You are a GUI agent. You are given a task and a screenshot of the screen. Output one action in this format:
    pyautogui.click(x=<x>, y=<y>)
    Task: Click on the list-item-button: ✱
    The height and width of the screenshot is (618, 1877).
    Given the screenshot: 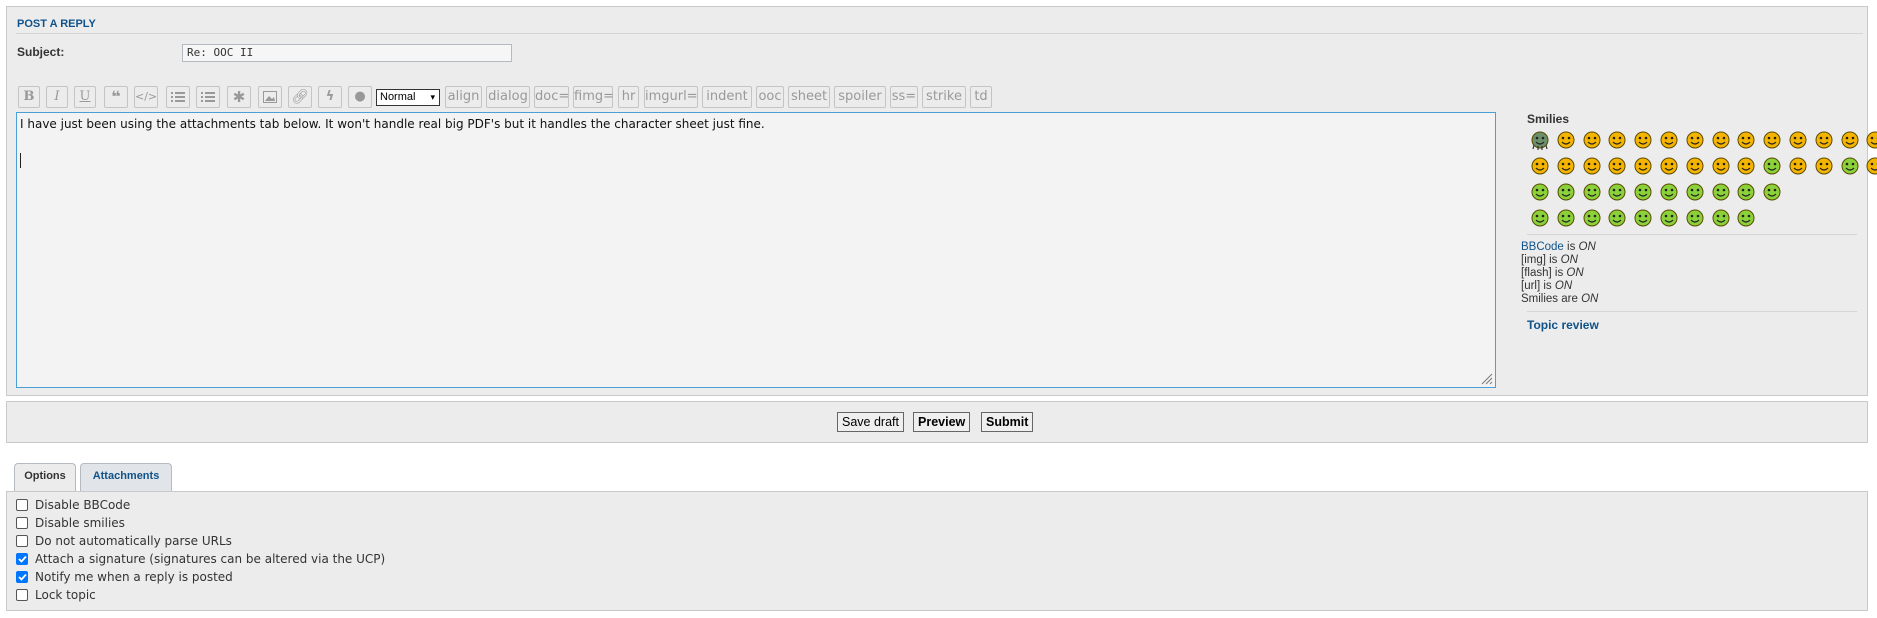 What is the action you would take?
    pyautogui.click(x=239, y=97)
    